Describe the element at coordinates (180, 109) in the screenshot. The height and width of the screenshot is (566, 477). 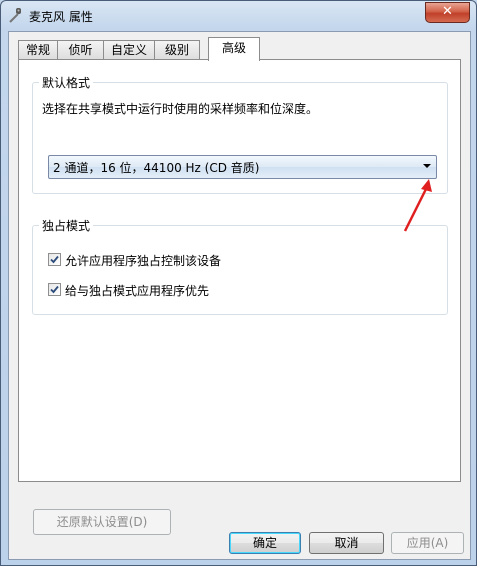
I see `default-format-description: 选择在共享模式中运行时使用的采样频率和位深度。` at that location.